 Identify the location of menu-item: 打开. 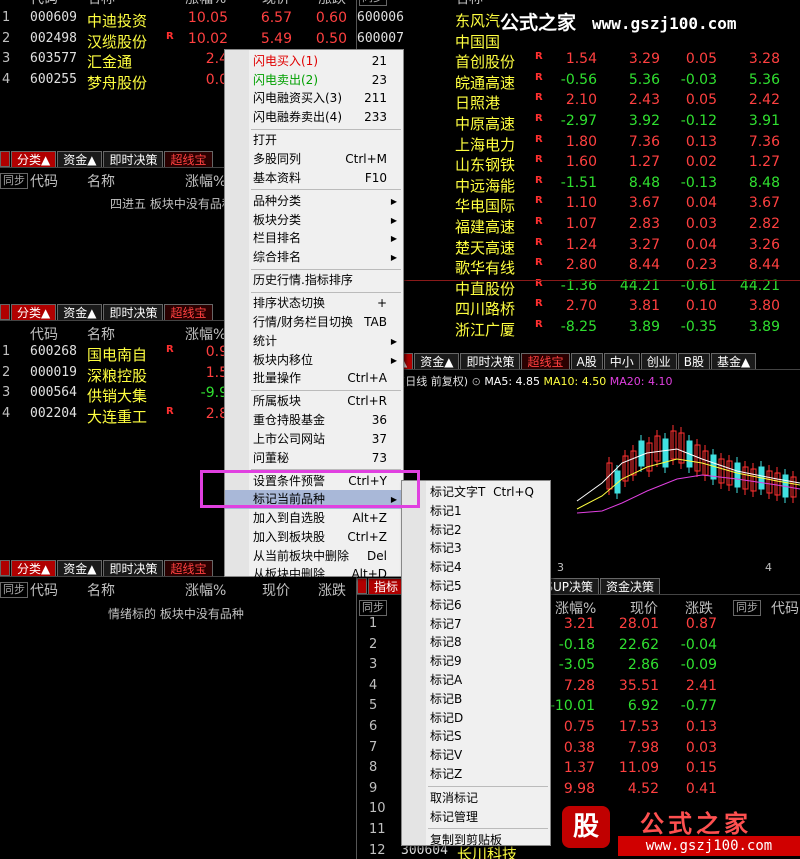
(314, 140).